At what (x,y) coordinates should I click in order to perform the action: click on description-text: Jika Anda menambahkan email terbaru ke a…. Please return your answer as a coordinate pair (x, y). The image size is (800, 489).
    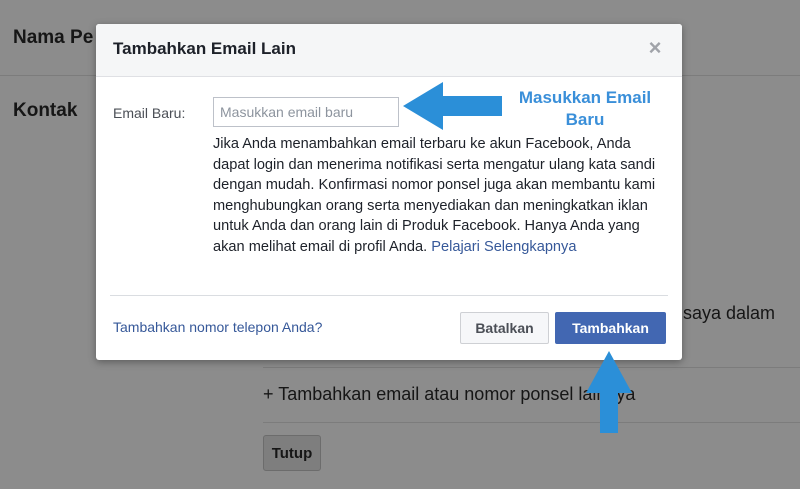
    Looking at the image, I should click on (434, 195).